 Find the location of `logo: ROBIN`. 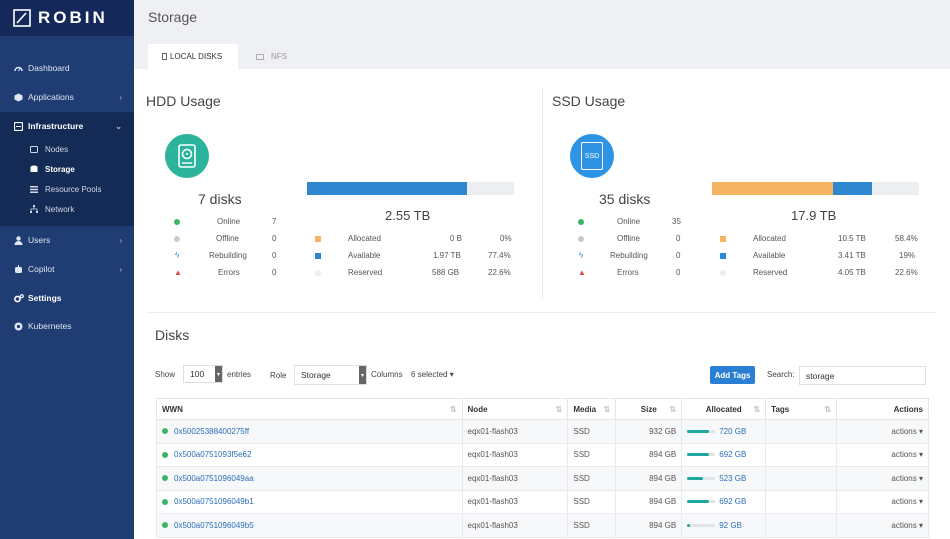

logo: ROBIN is located at coordinates (67, 18).